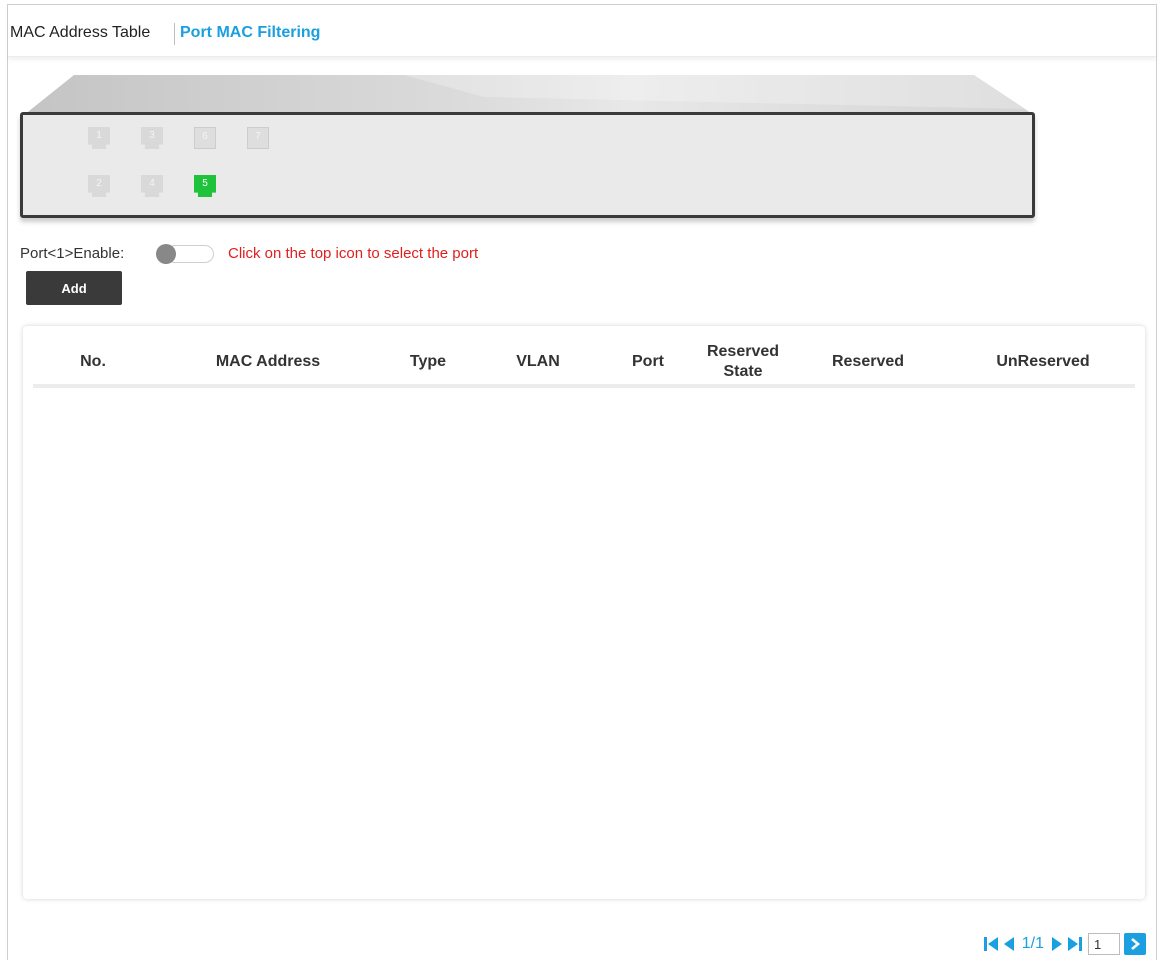 Image resolution: width=1160 pixels, height=960 pixels. I want to click on port-enable-toggle, so click(185, 254).